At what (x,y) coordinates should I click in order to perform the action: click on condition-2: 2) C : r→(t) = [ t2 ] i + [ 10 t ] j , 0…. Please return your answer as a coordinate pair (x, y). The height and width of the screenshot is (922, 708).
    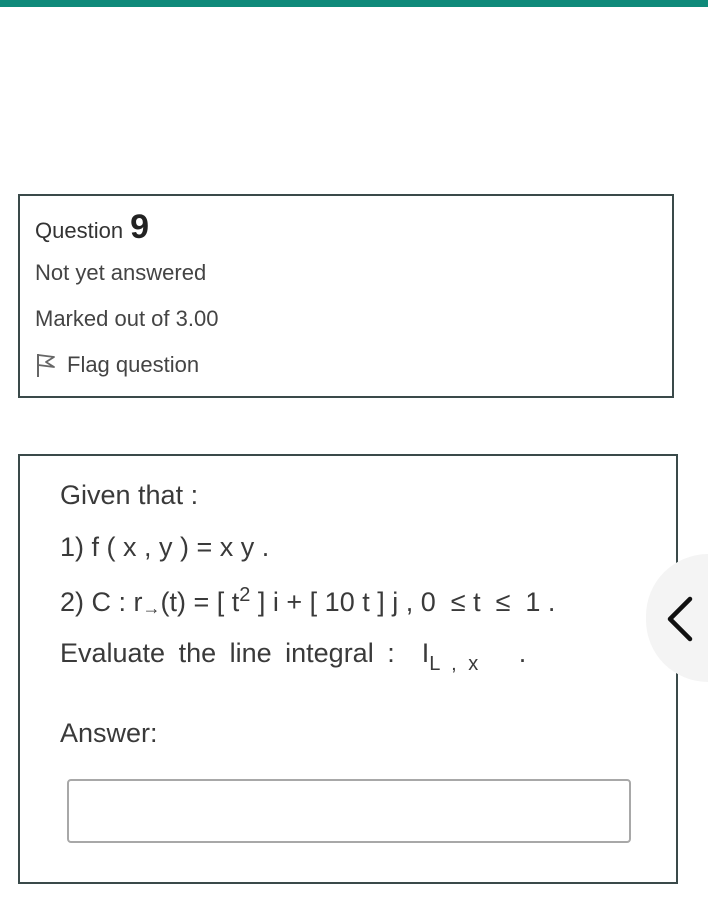
    Looking at the image, I should click on (307, 601).